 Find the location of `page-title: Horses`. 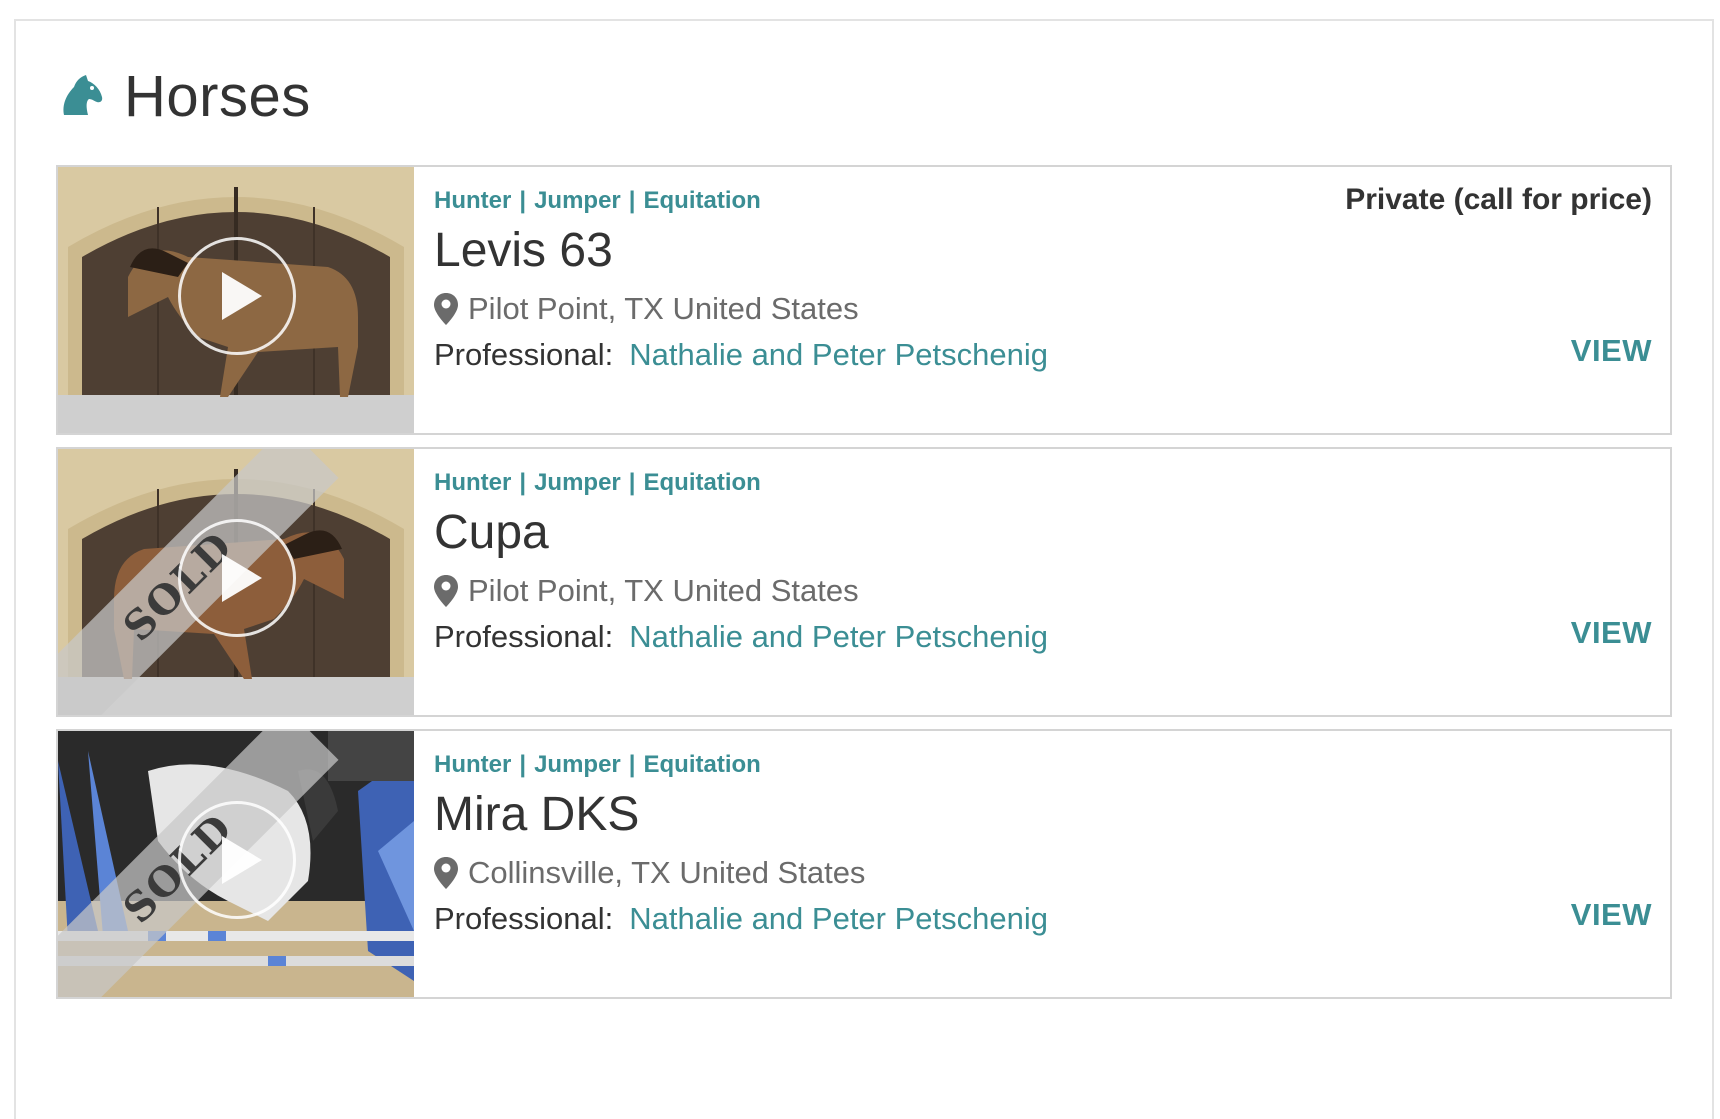

page-title: Horses is located at coordinates (217, 96).